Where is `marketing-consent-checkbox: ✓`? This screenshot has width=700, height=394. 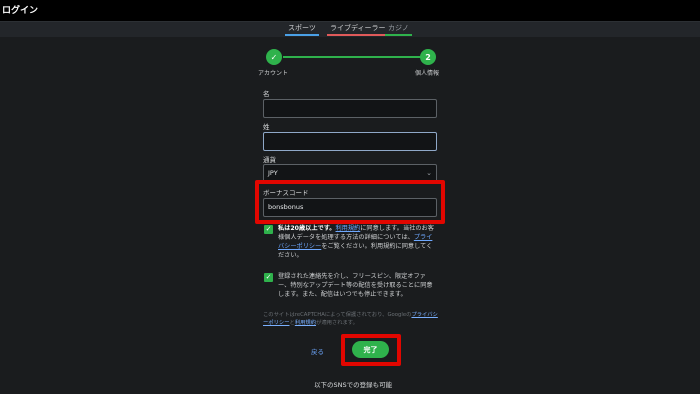 marketing-consent-checkbox: ✓ is located at coordinates (268, 277).